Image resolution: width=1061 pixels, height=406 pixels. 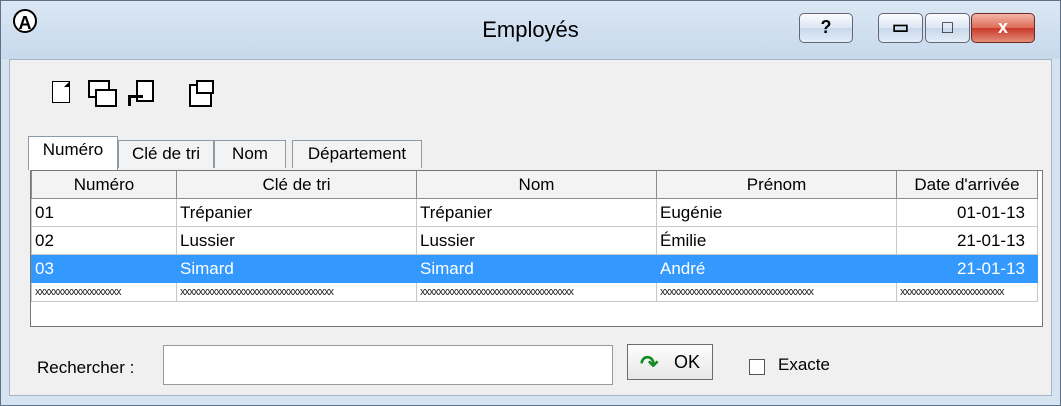 I want to click on cell-date-arrivee: 01-01-13, so click(x=967, y=212).